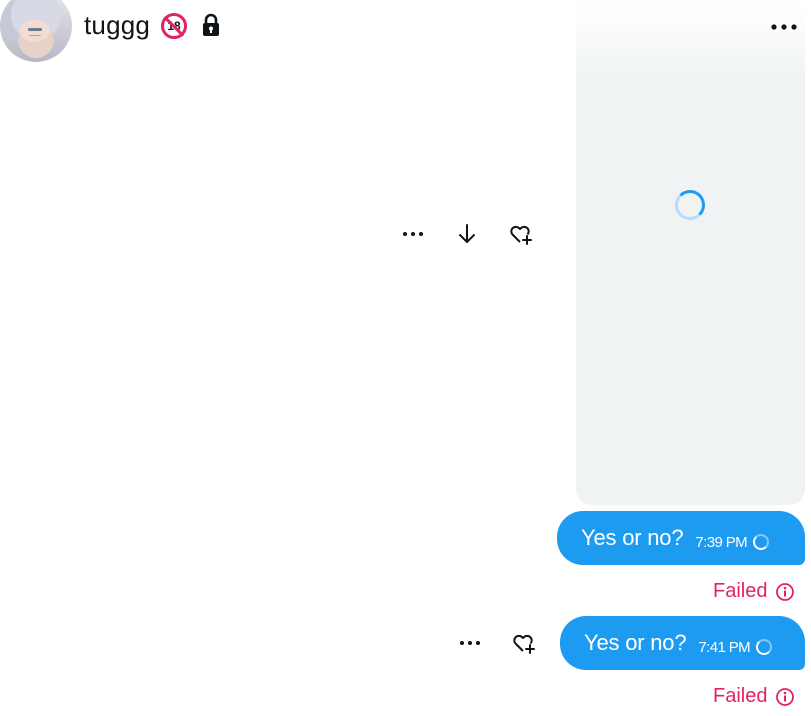  What do you see at coordinates (211, 24) in the screenshot?
I see `lock-icon` at bounding box center [211, 24].